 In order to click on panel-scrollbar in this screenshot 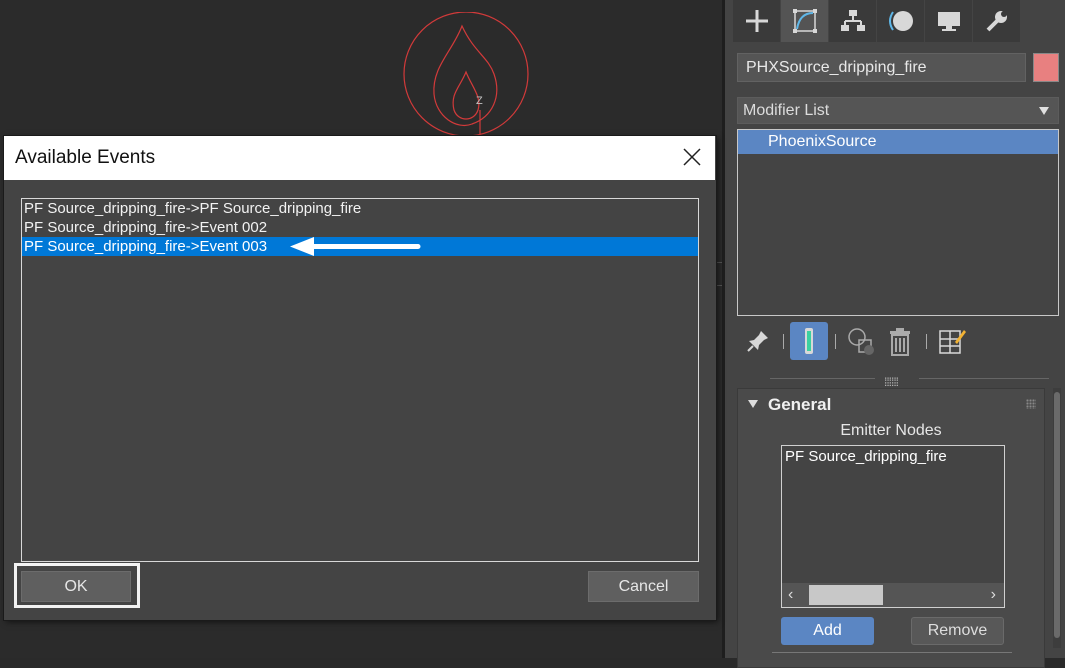, I will do `click(1057, 518)`.